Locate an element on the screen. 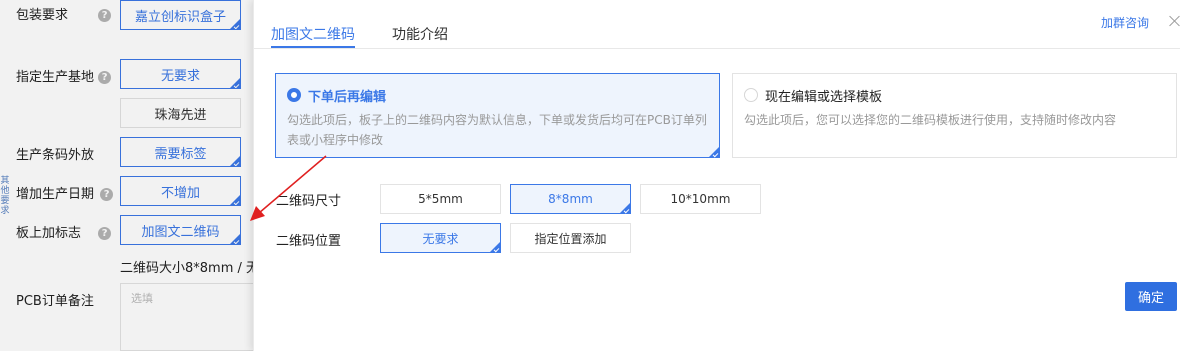 The image size is (1200, 351). tab-add-qr: 加图文二维码 is located at coordinates (313, 24).